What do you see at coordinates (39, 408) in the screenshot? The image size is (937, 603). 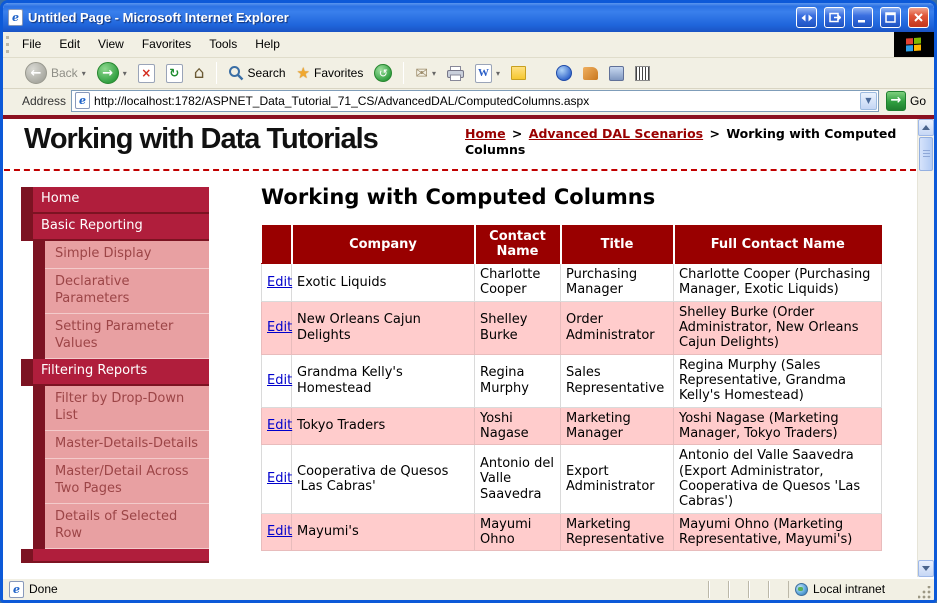 I see `sidebar-strip` at bounding box center [39, 408].